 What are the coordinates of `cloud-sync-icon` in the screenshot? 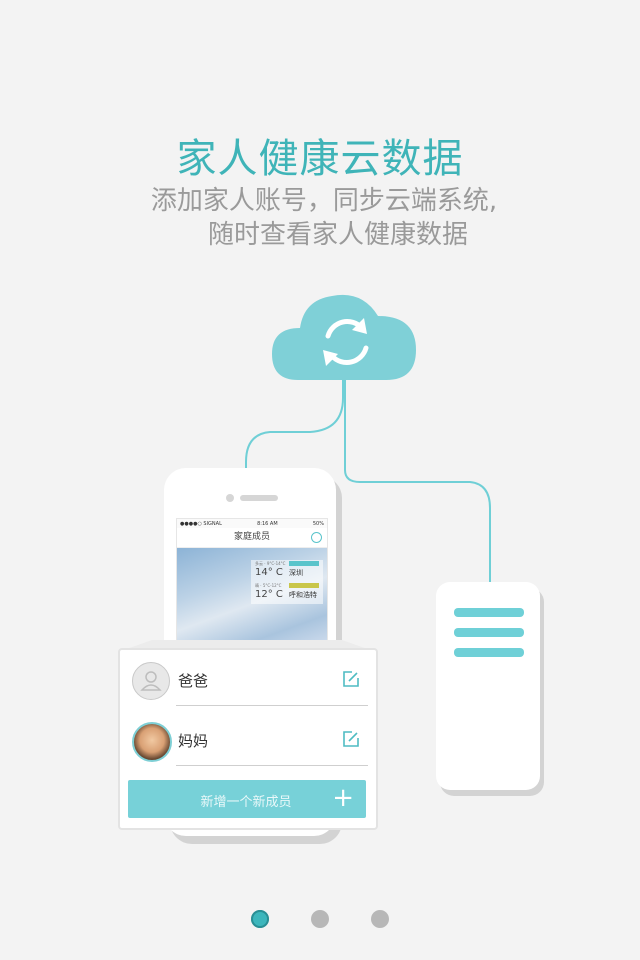 It's located at (345, 335).